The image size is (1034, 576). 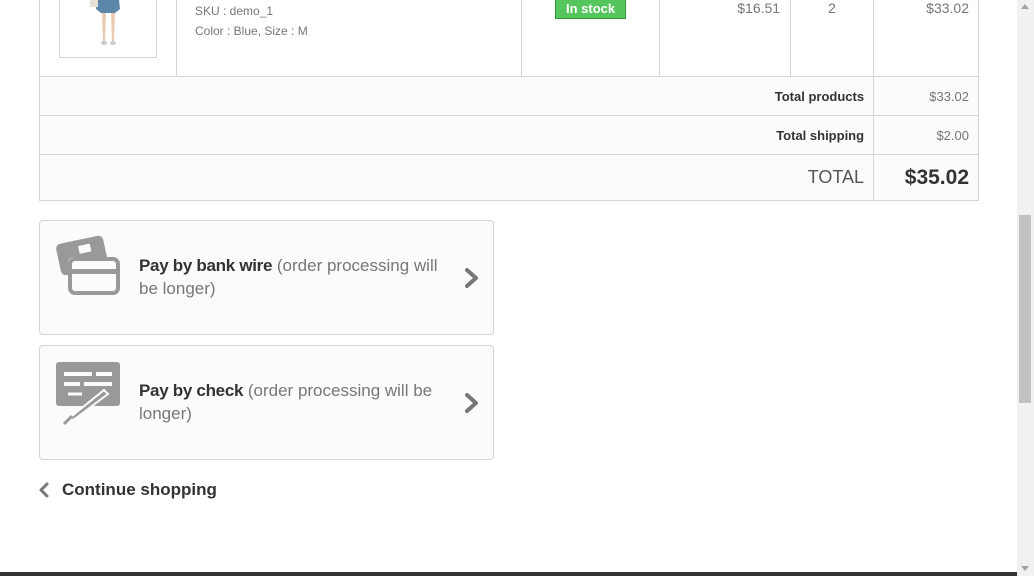 What do you see at coordinates (1025, 6) in the screenshot?
I see `scroll-up-icon` at bounding box center [1025, 6].